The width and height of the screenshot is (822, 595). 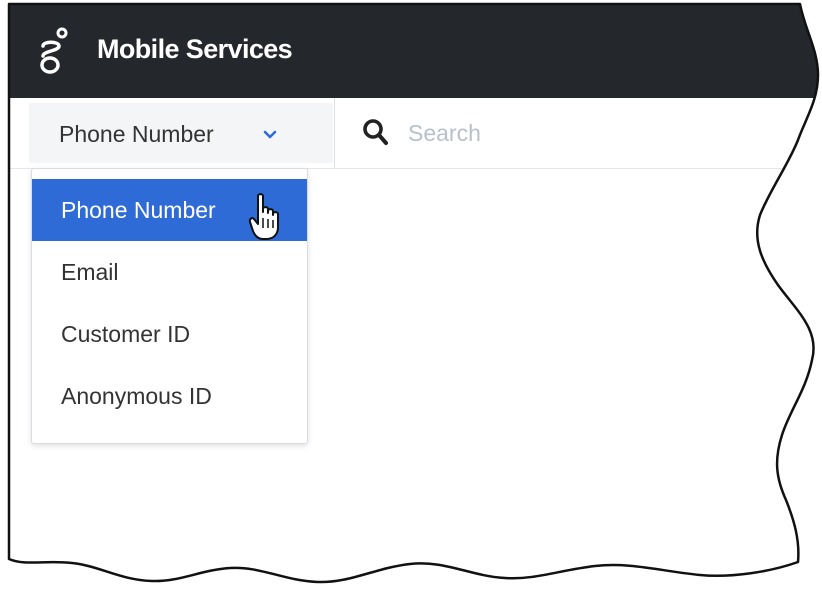 I want to click on genesys-logo-icon, so click(x=55, y=52).